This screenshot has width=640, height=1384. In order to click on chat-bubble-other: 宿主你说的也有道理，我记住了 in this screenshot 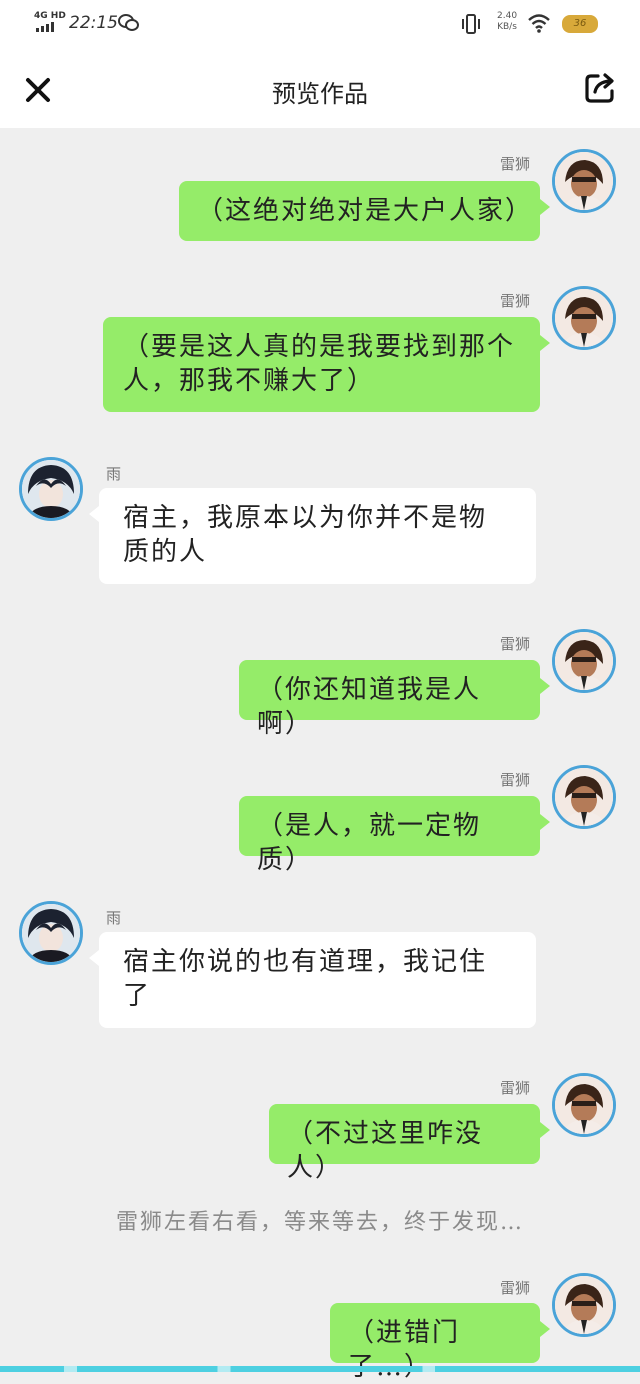, I will do `click(312, 980)`.